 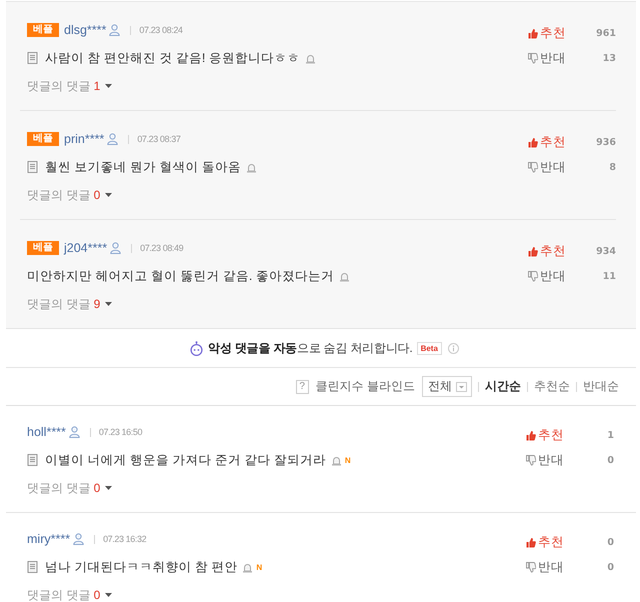 I want to click on info-icon, so click(x=453, y=348).